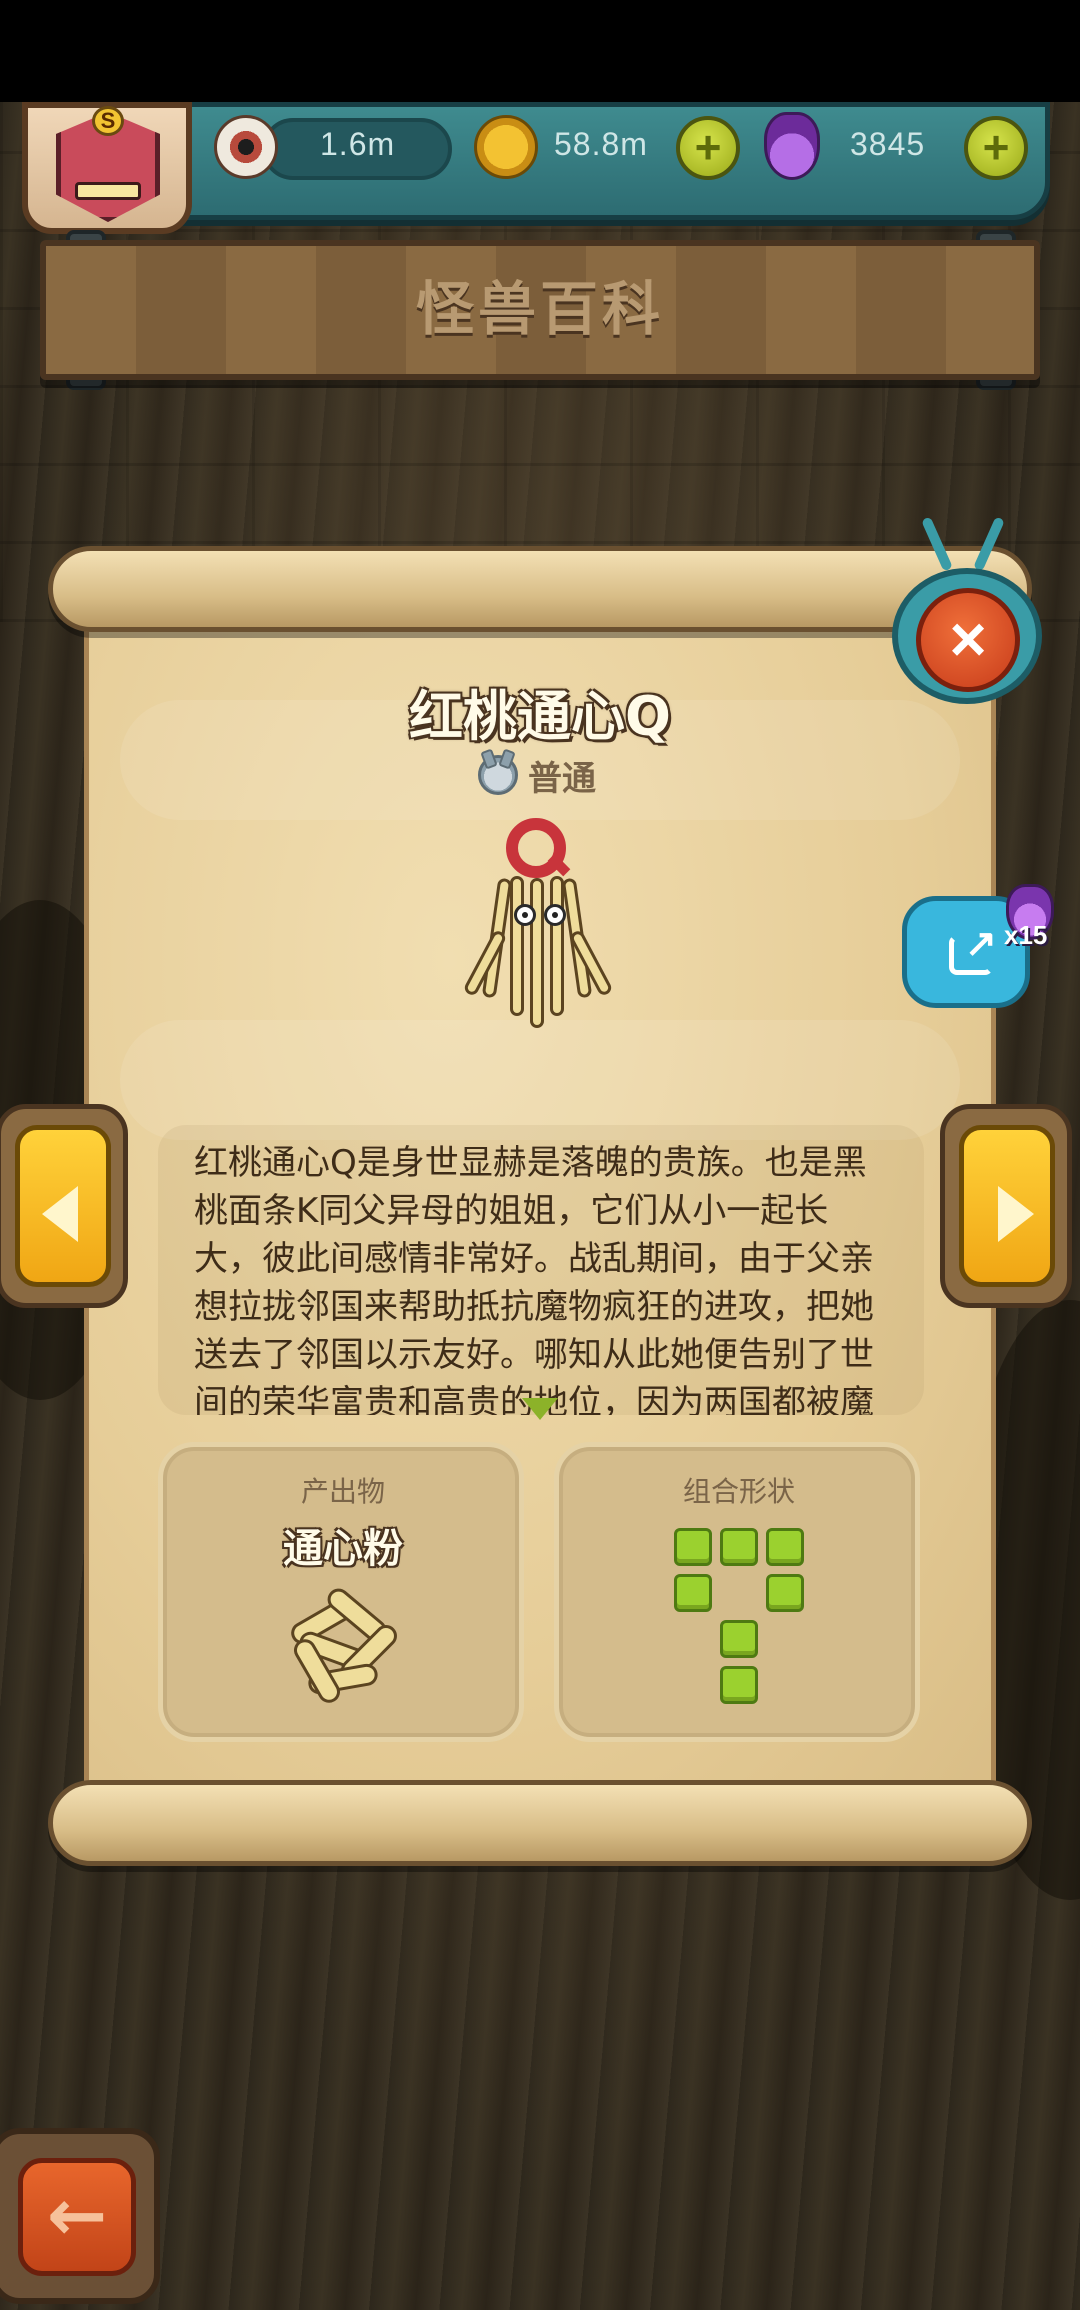 The height and width of the screenshot is (2310, 1080). Describe the element at coordinates (358, 144) in the screenshot. I see `eyeball-value: 1.6m` at that location.